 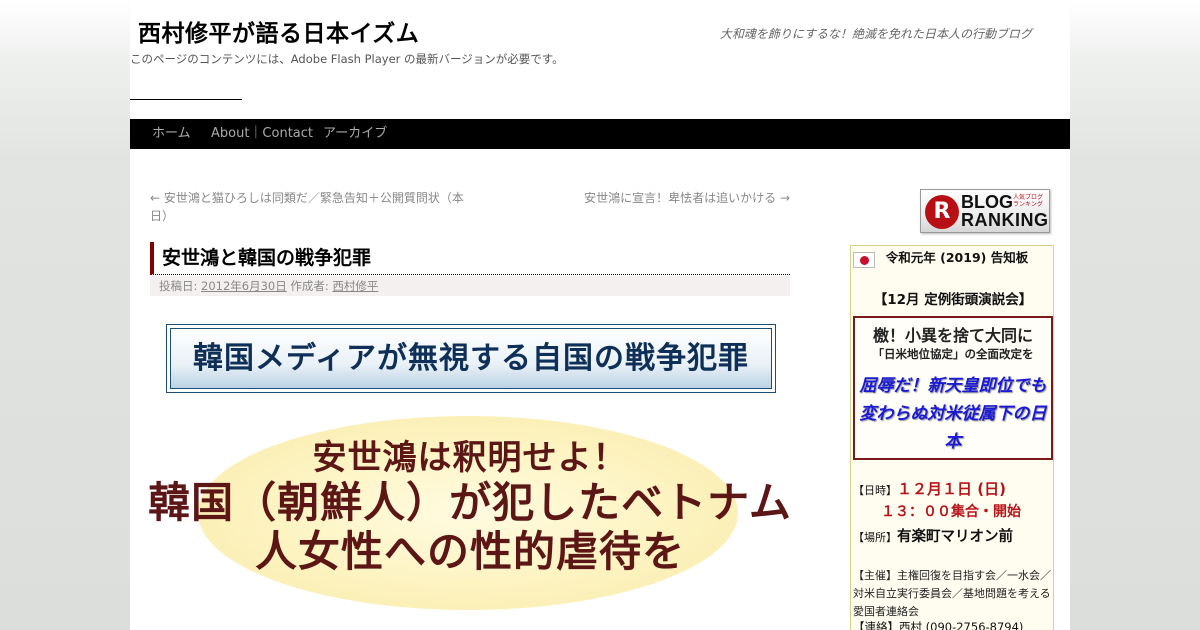 I want to click on menu-item-archive: アーカイブ, so click(x=355, y=134).